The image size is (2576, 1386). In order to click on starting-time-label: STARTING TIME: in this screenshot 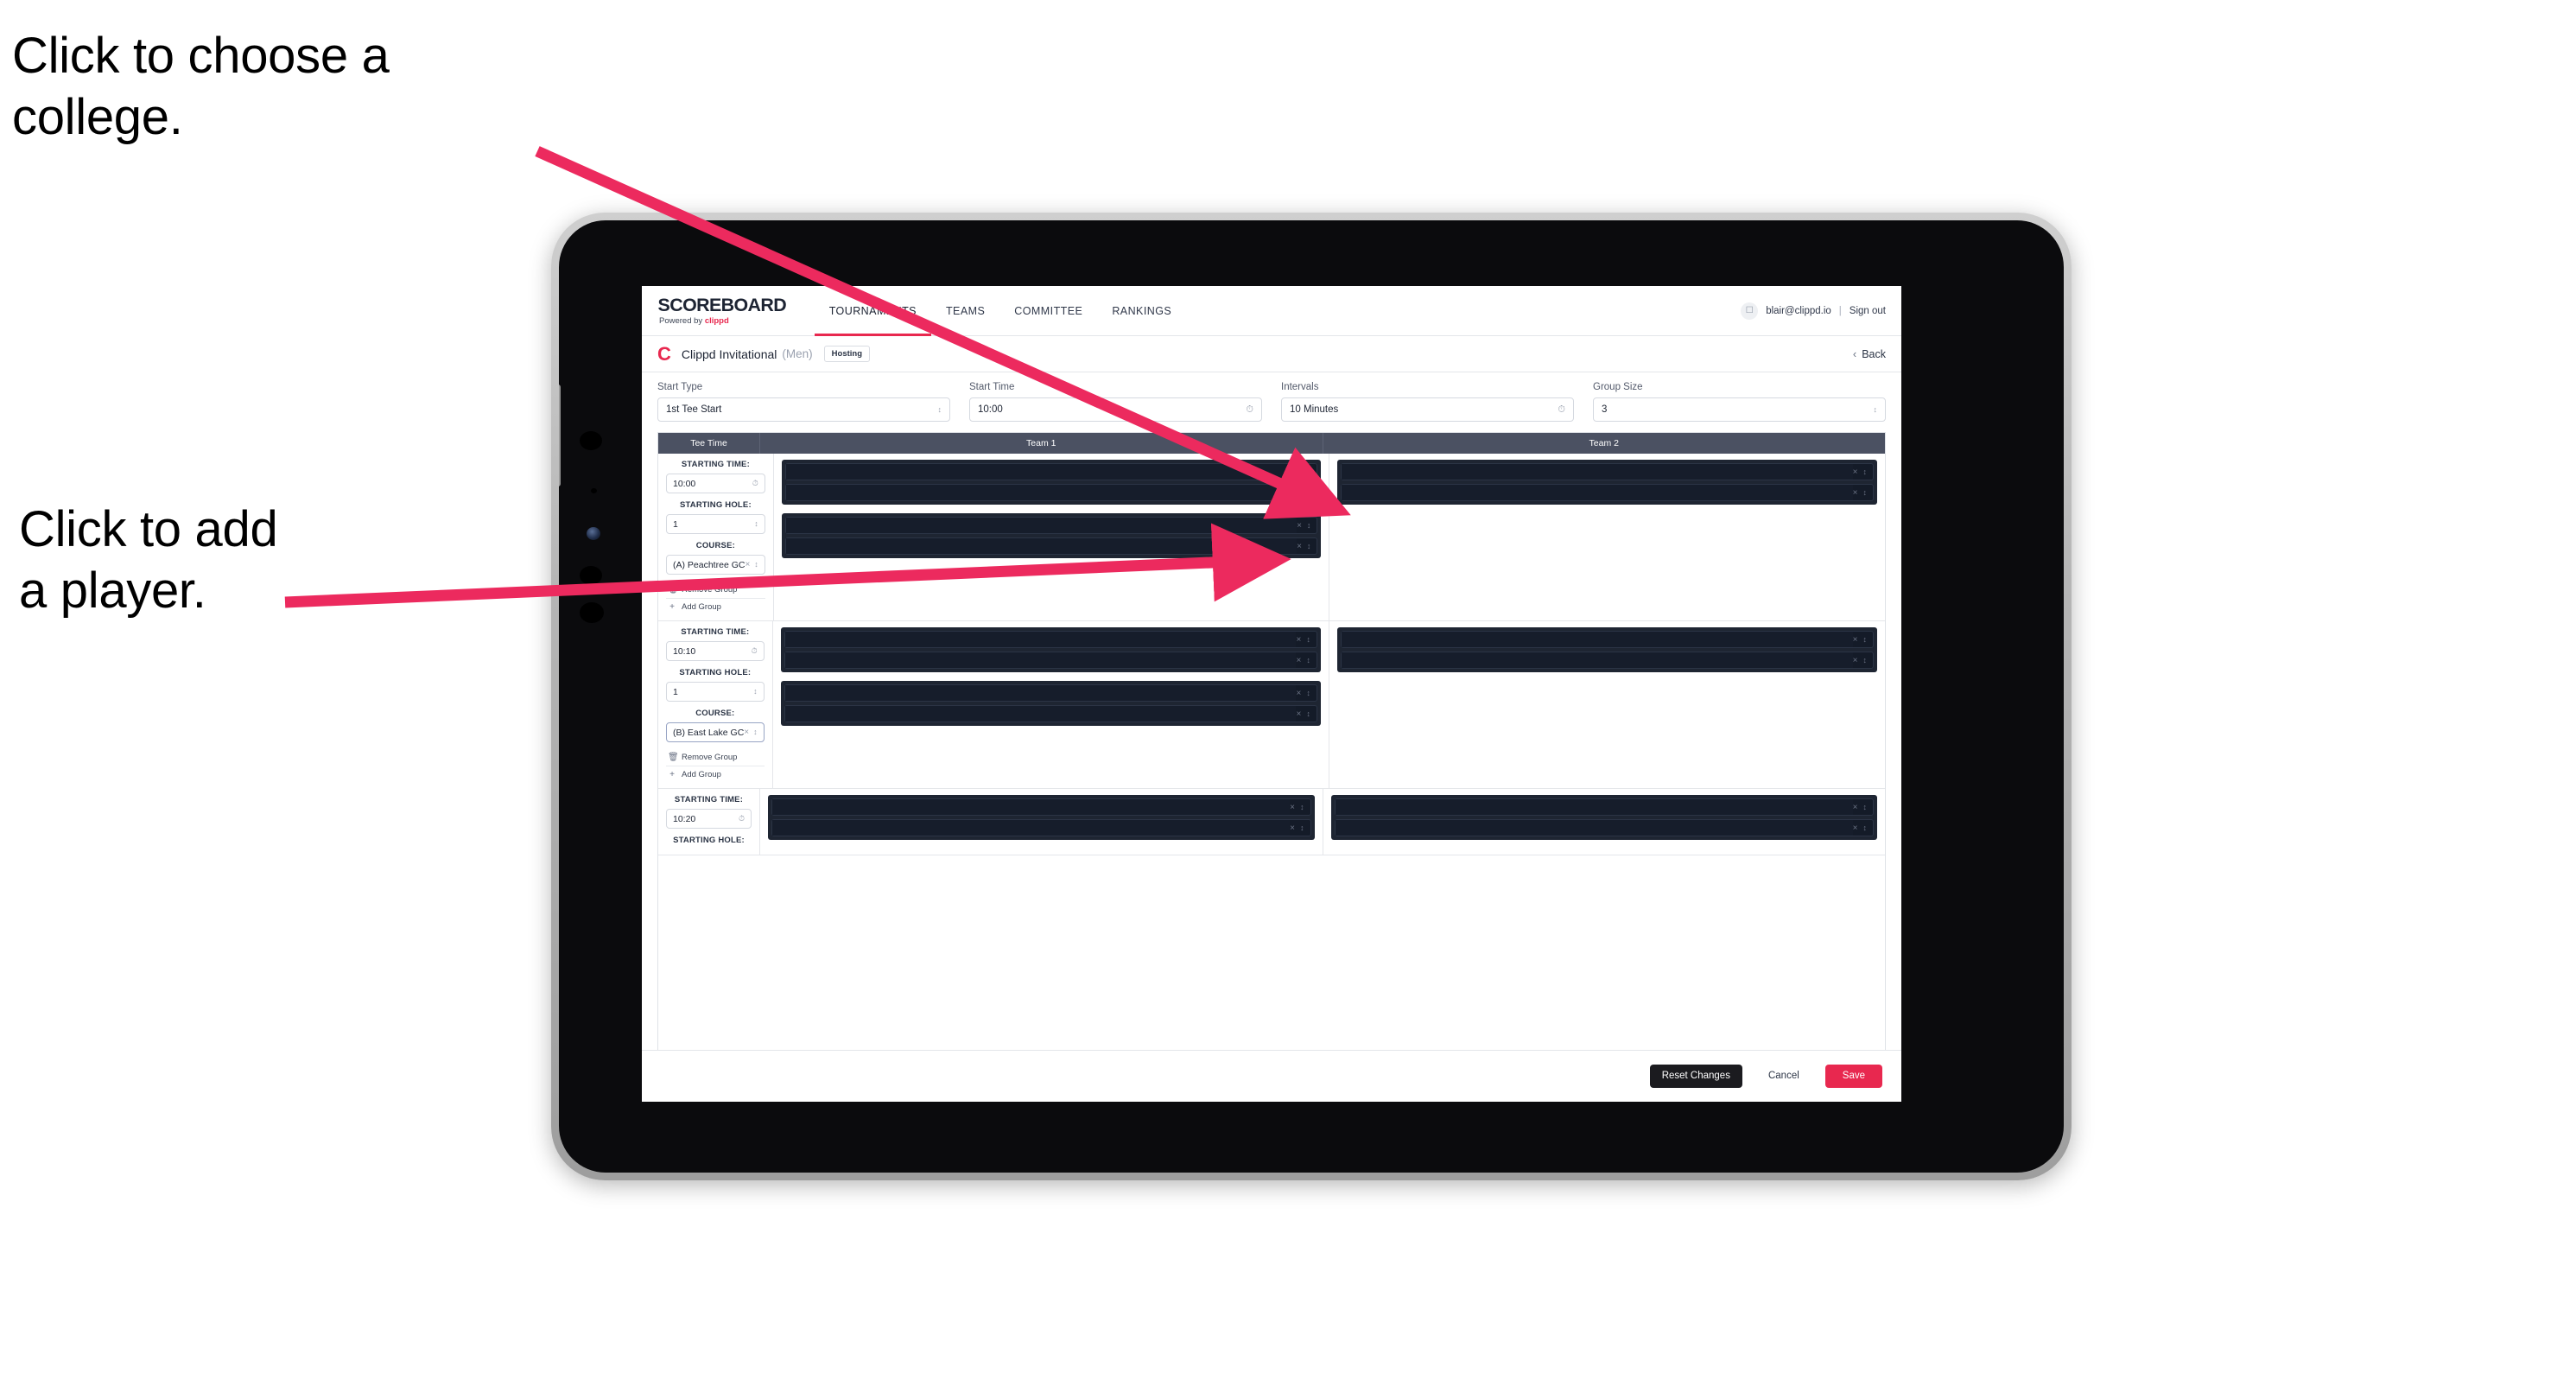, I will do `click(709, 799)`.